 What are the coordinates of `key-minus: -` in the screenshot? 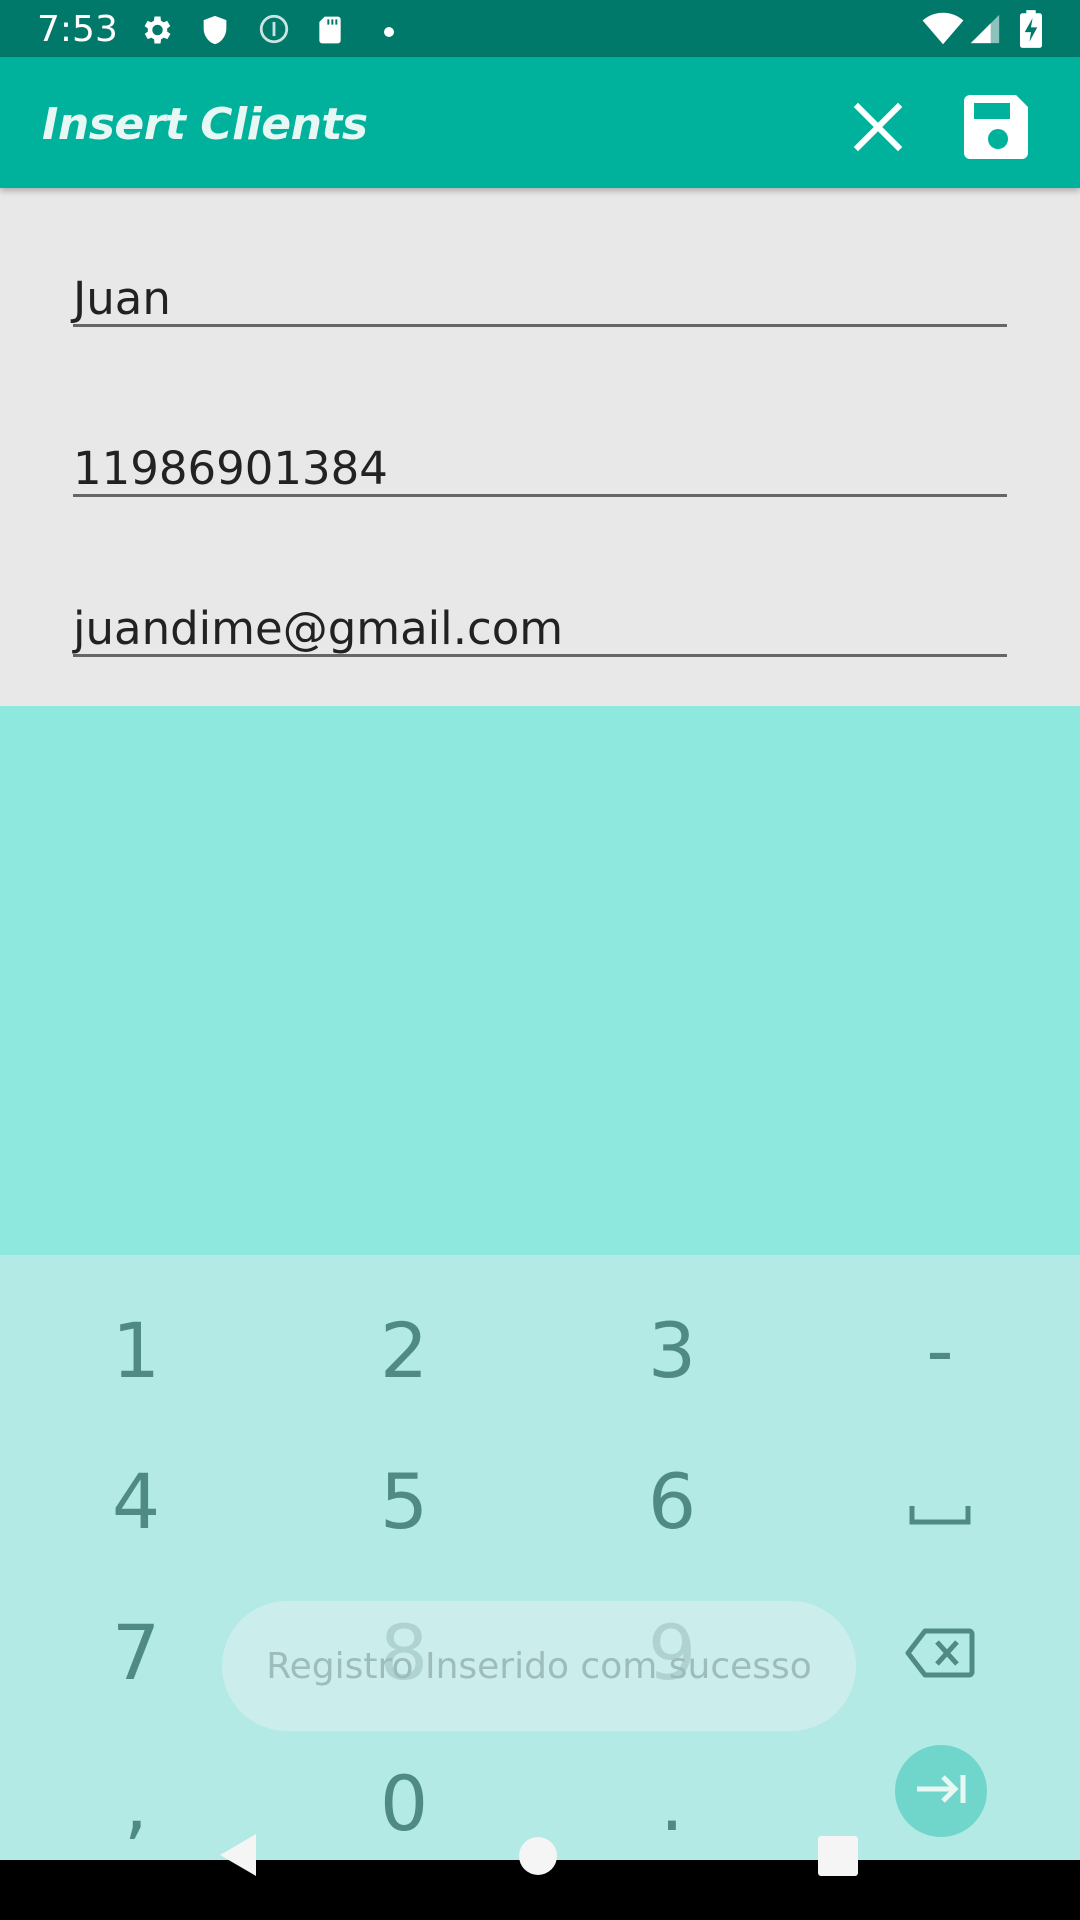 It's located at (940, 1350).